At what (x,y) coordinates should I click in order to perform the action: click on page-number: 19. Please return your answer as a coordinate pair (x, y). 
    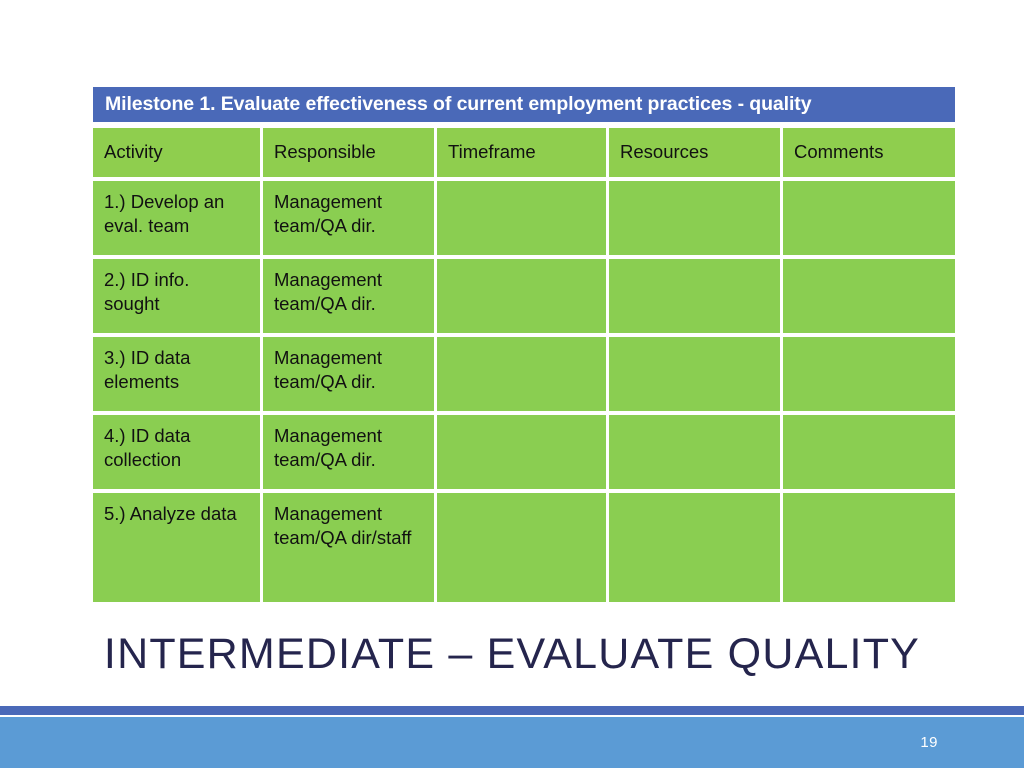
    Looking at the image, I should click on (929, 742).